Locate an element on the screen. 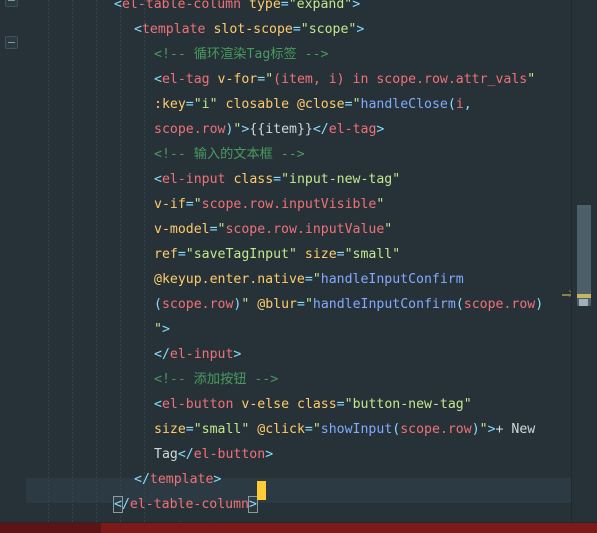 The image size is (597, 533). code-line: v-if="scope.row.inputVisible" is located at coordinates (269, 204).